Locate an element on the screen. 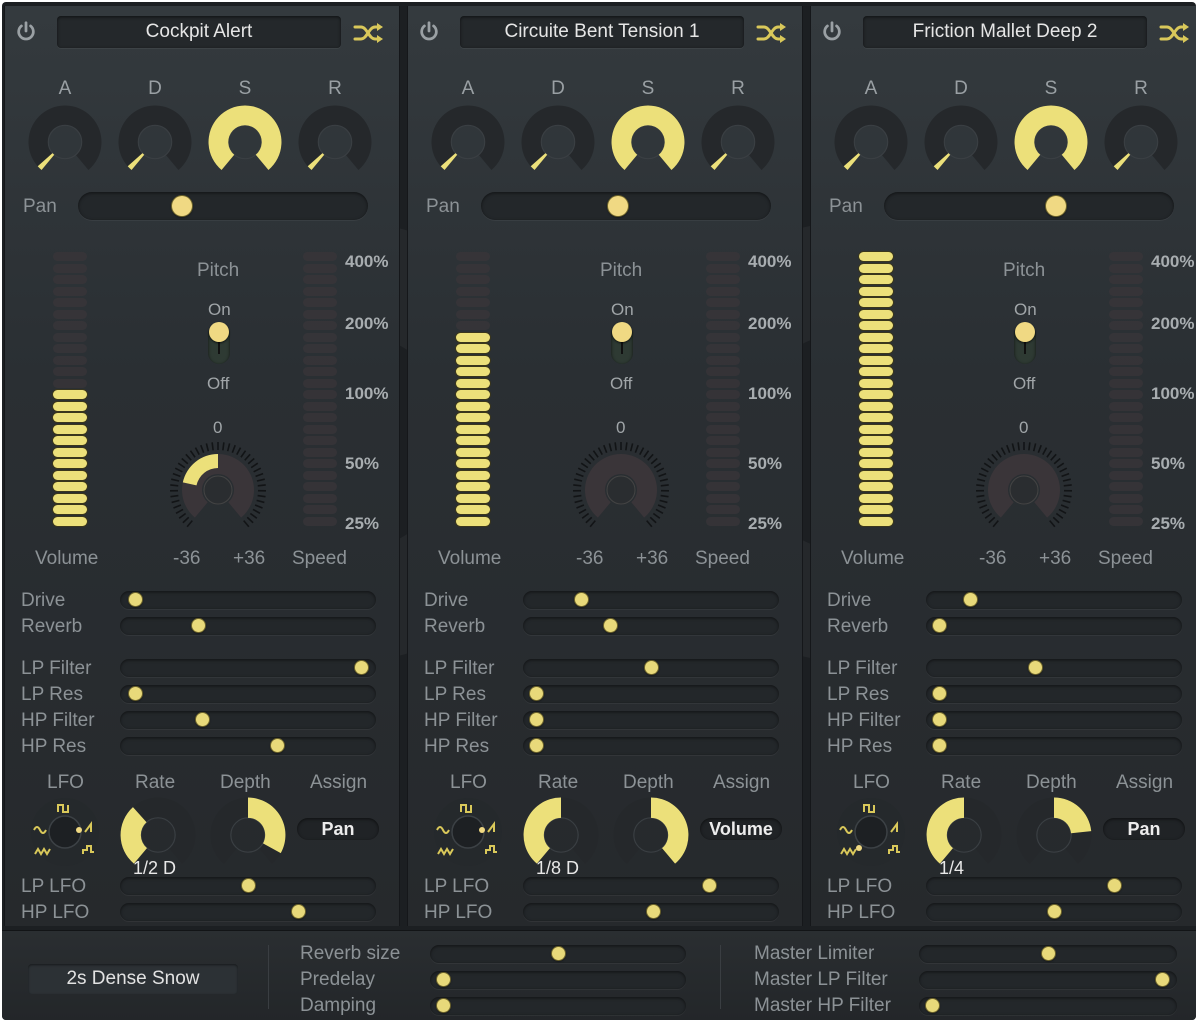  lfo-assign-button: Volume is located at coordinates (741, 829).